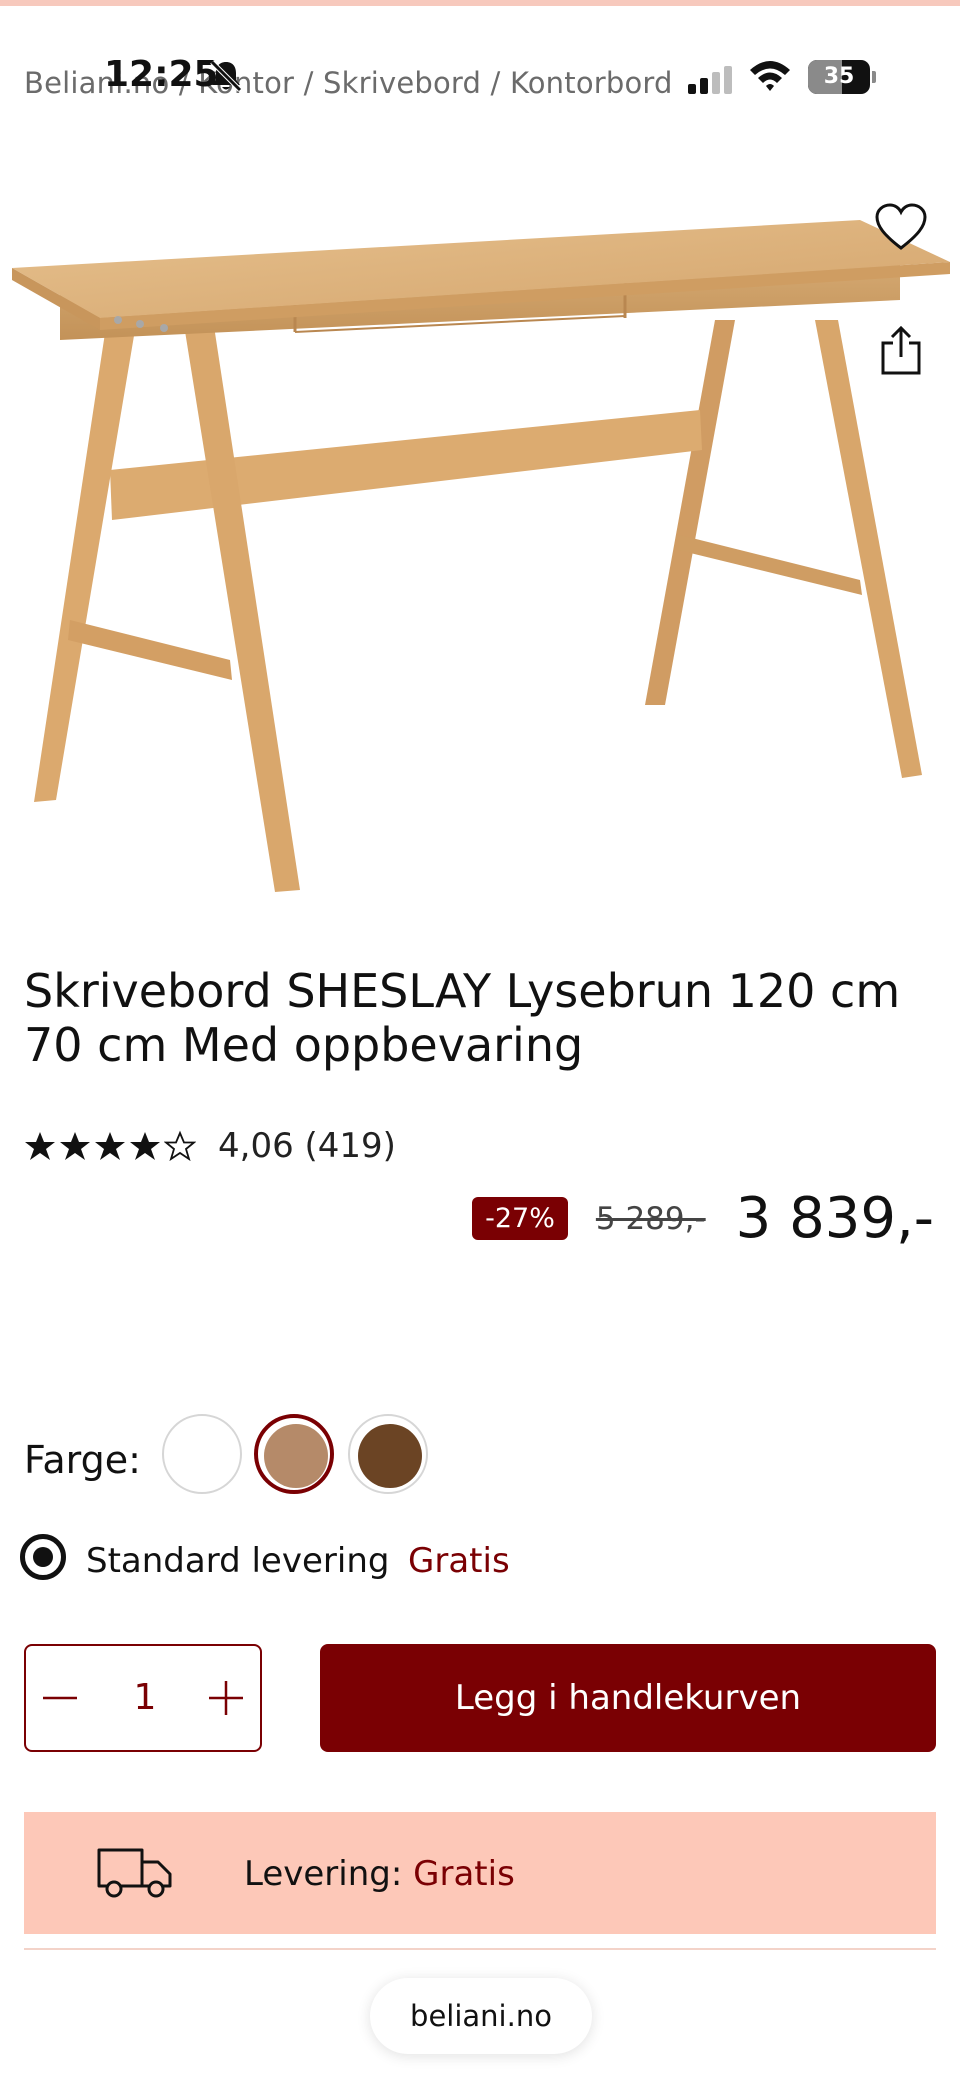 This screenshot has width=960, height=2087. I want to click on share-icon, so click(901, 350).